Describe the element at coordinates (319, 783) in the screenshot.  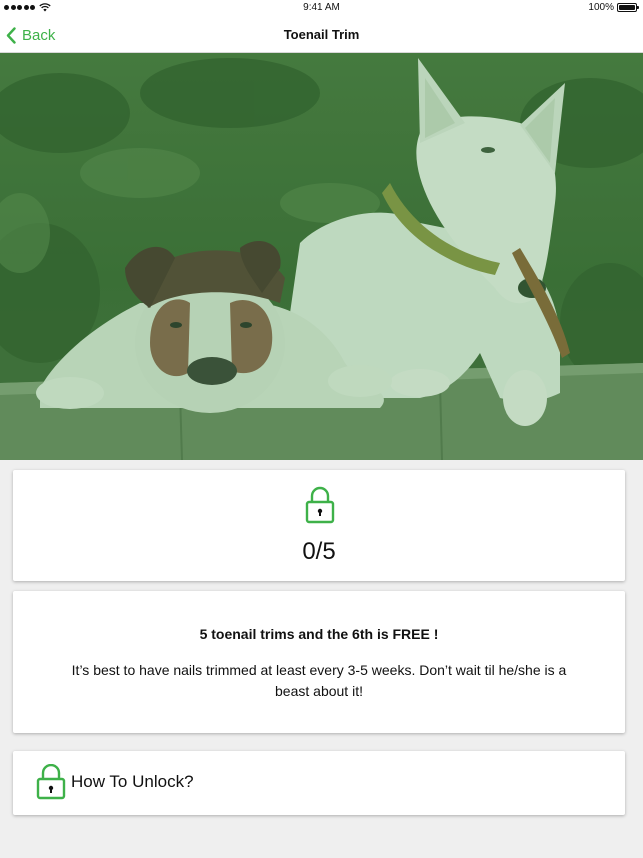
I see `how-to-unlock-button: How To Unlock?` at that location.